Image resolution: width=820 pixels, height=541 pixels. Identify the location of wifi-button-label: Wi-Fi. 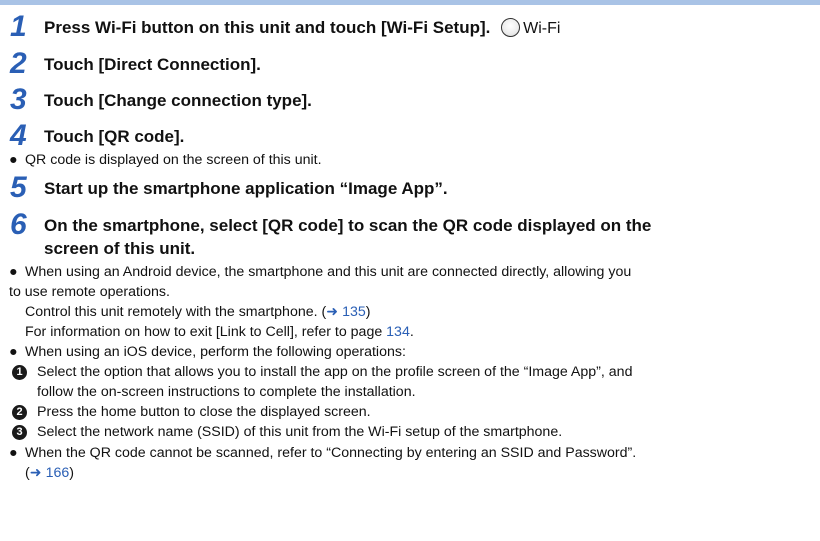
(542, 28).